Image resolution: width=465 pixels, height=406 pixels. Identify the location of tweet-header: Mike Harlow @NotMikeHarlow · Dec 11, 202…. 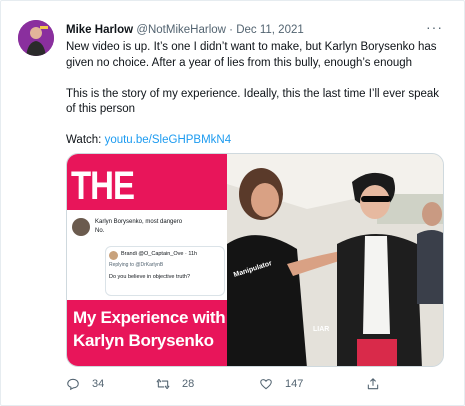
(258, 28).